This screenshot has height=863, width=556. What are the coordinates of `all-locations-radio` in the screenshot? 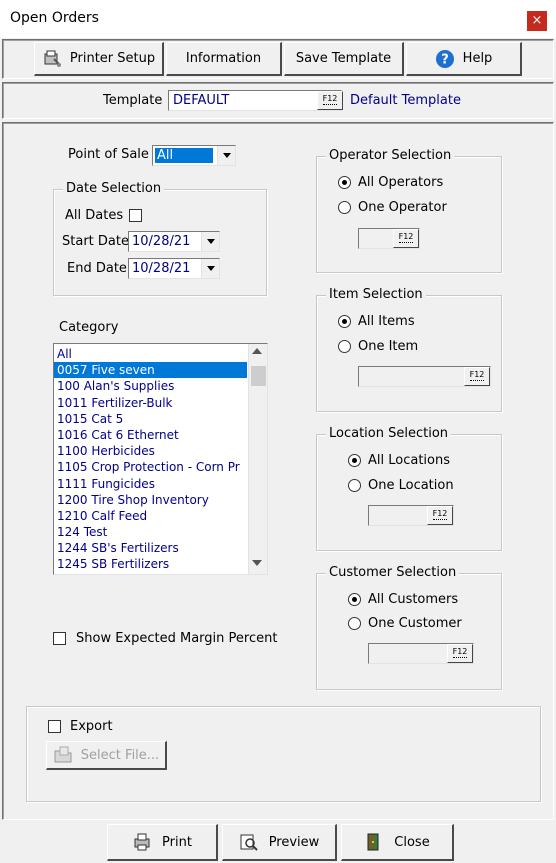 It's located at (354, 460).